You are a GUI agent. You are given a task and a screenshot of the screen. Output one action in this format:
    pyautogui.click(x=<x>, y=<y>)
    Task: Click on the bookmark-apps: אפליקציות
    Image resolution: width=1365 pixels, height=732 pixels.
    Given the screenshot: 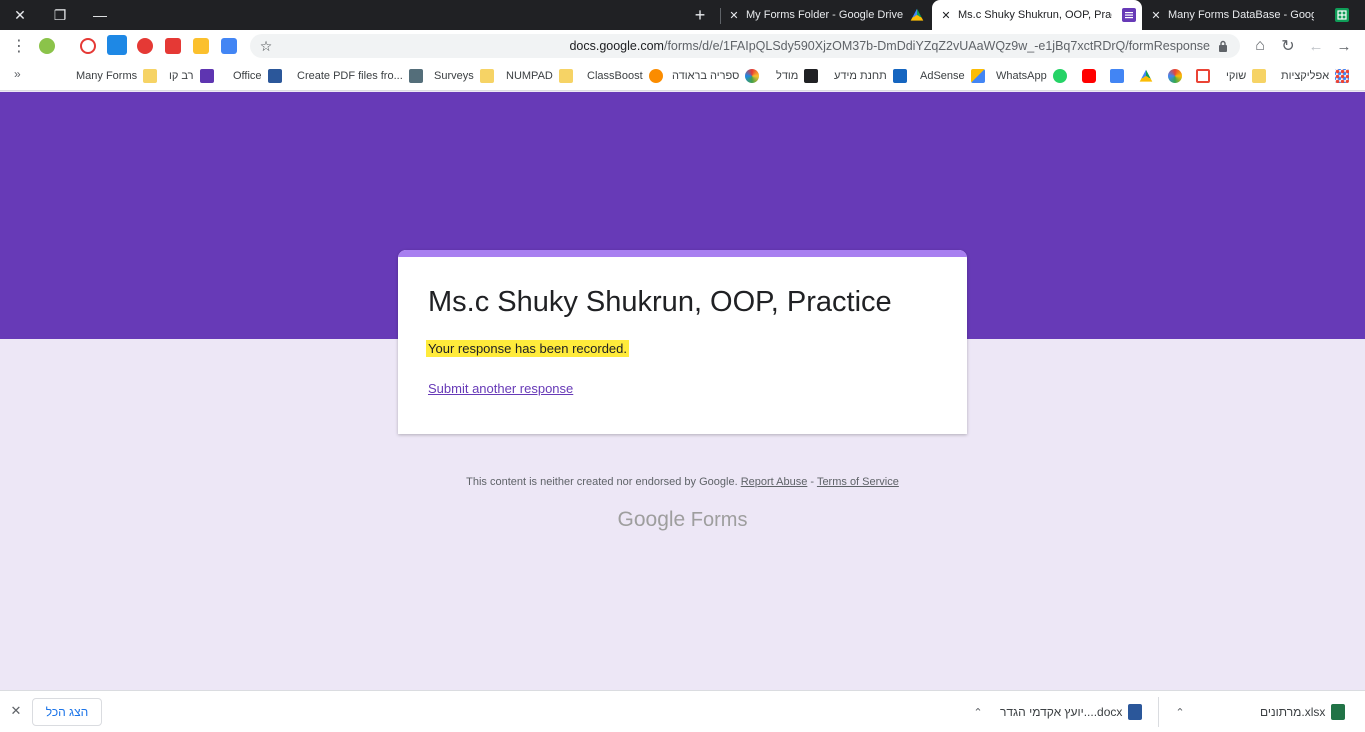 What is the action you would take?
    pyautogui.click(x=1315, y=76)
    